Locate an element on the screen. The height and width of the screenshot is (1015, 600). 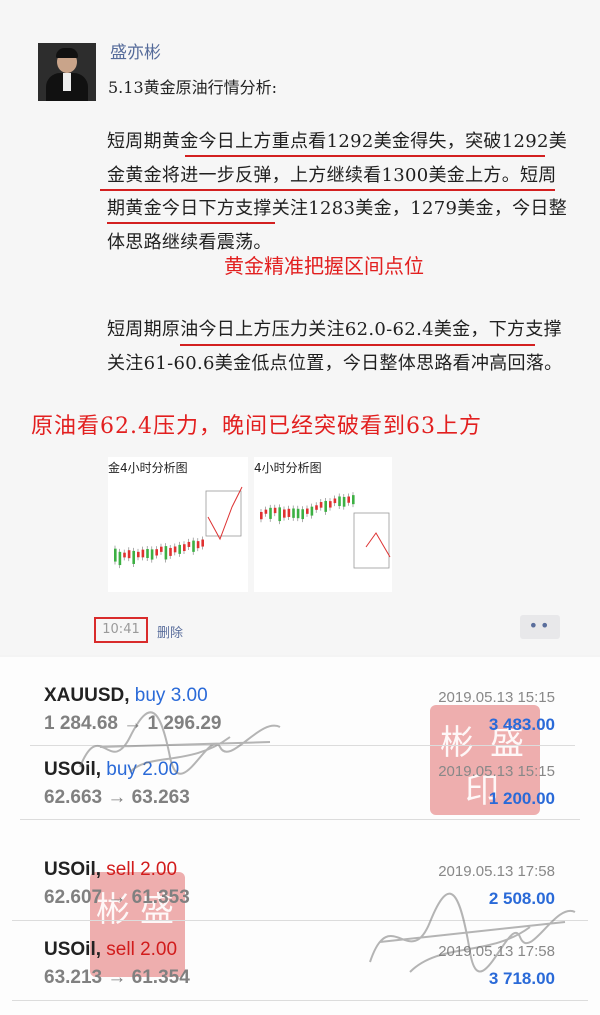
oil-annotation: 原油看62.4压力，晚间已经突破看到63上方 is located at coordinates (256, 426).